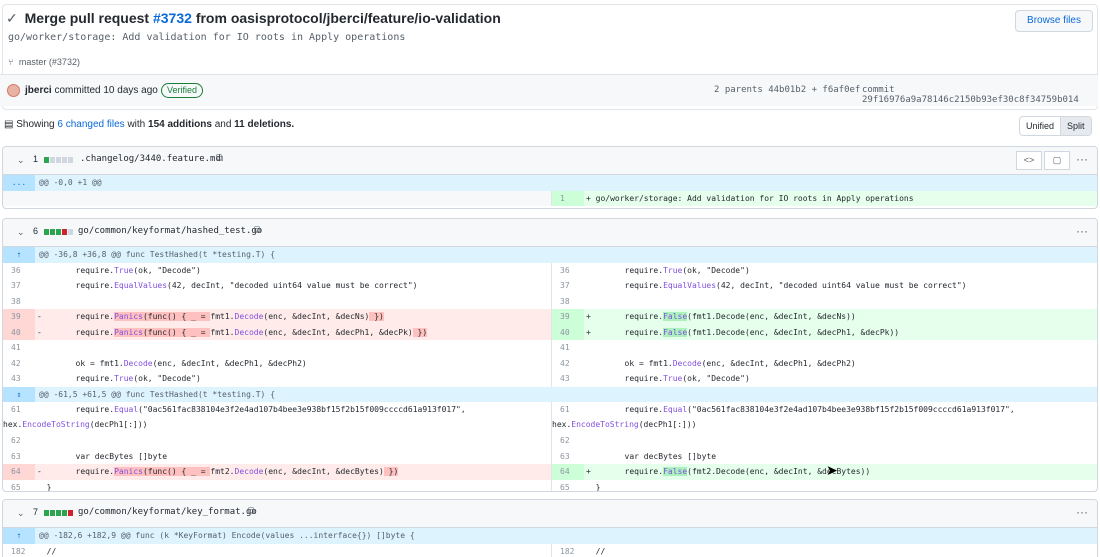 The width and height of the screenshot is (1100, 557). I want to click on expand-both-icon: ⇕, so click(19, 394).